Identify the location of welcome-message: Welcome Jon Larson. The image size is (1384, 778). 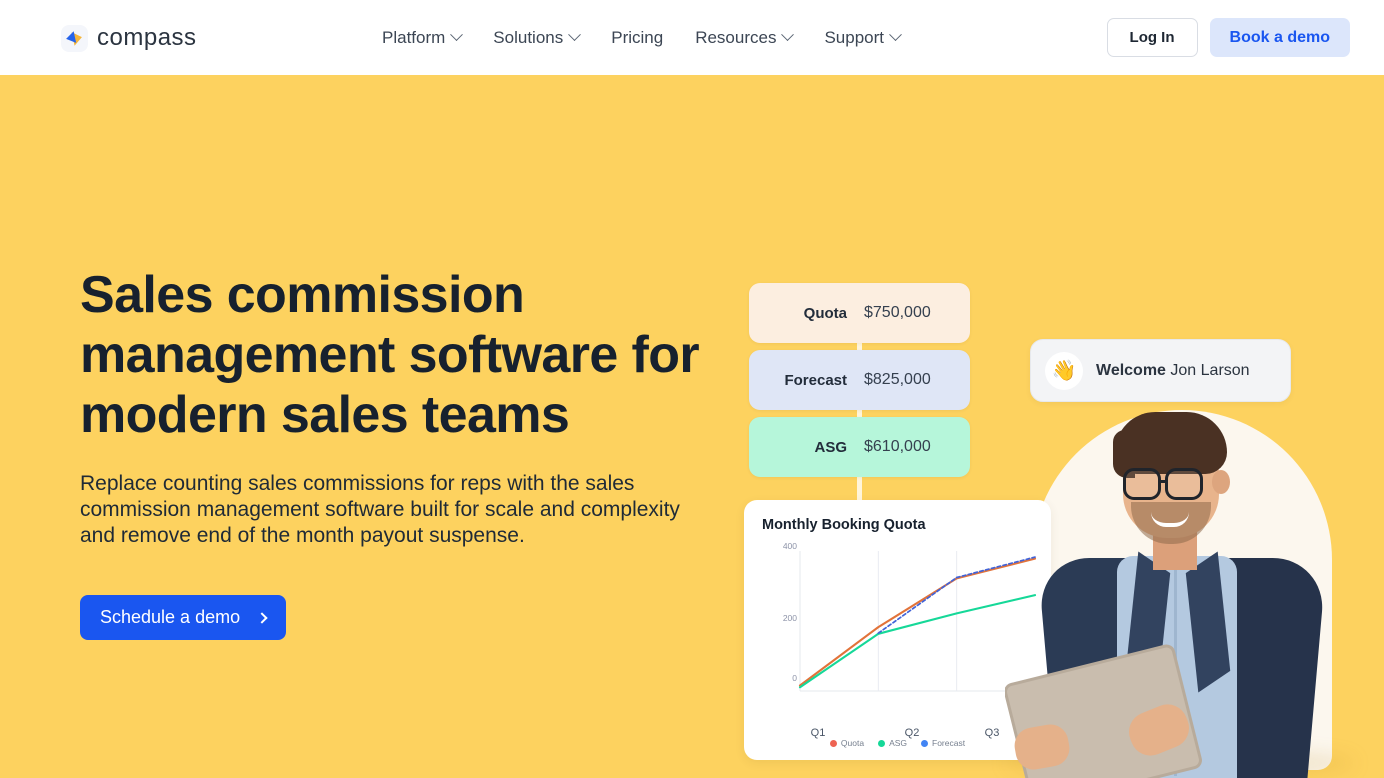
(1173, 371).